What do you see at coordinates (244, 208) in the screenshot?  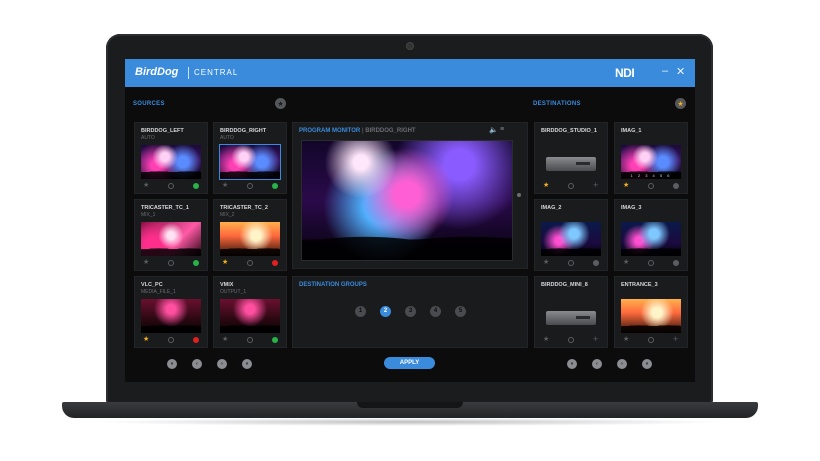 I see `source-name: TRICASTER_TC_2` at bounding box center [244, 208].